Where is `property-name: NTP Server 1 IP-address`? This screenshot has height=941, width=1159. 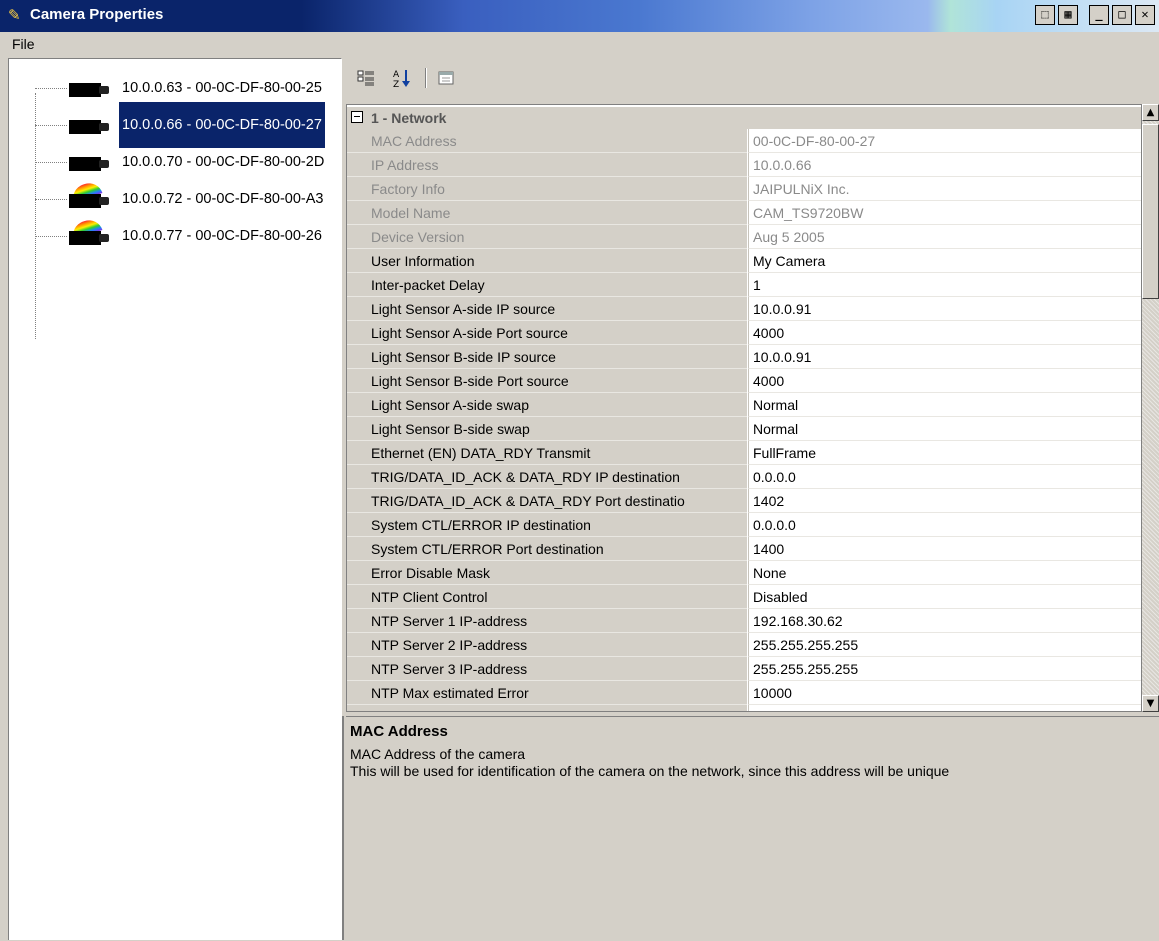
property-name: NTP Server 1 IP-address is located at coordinates (547, 621).